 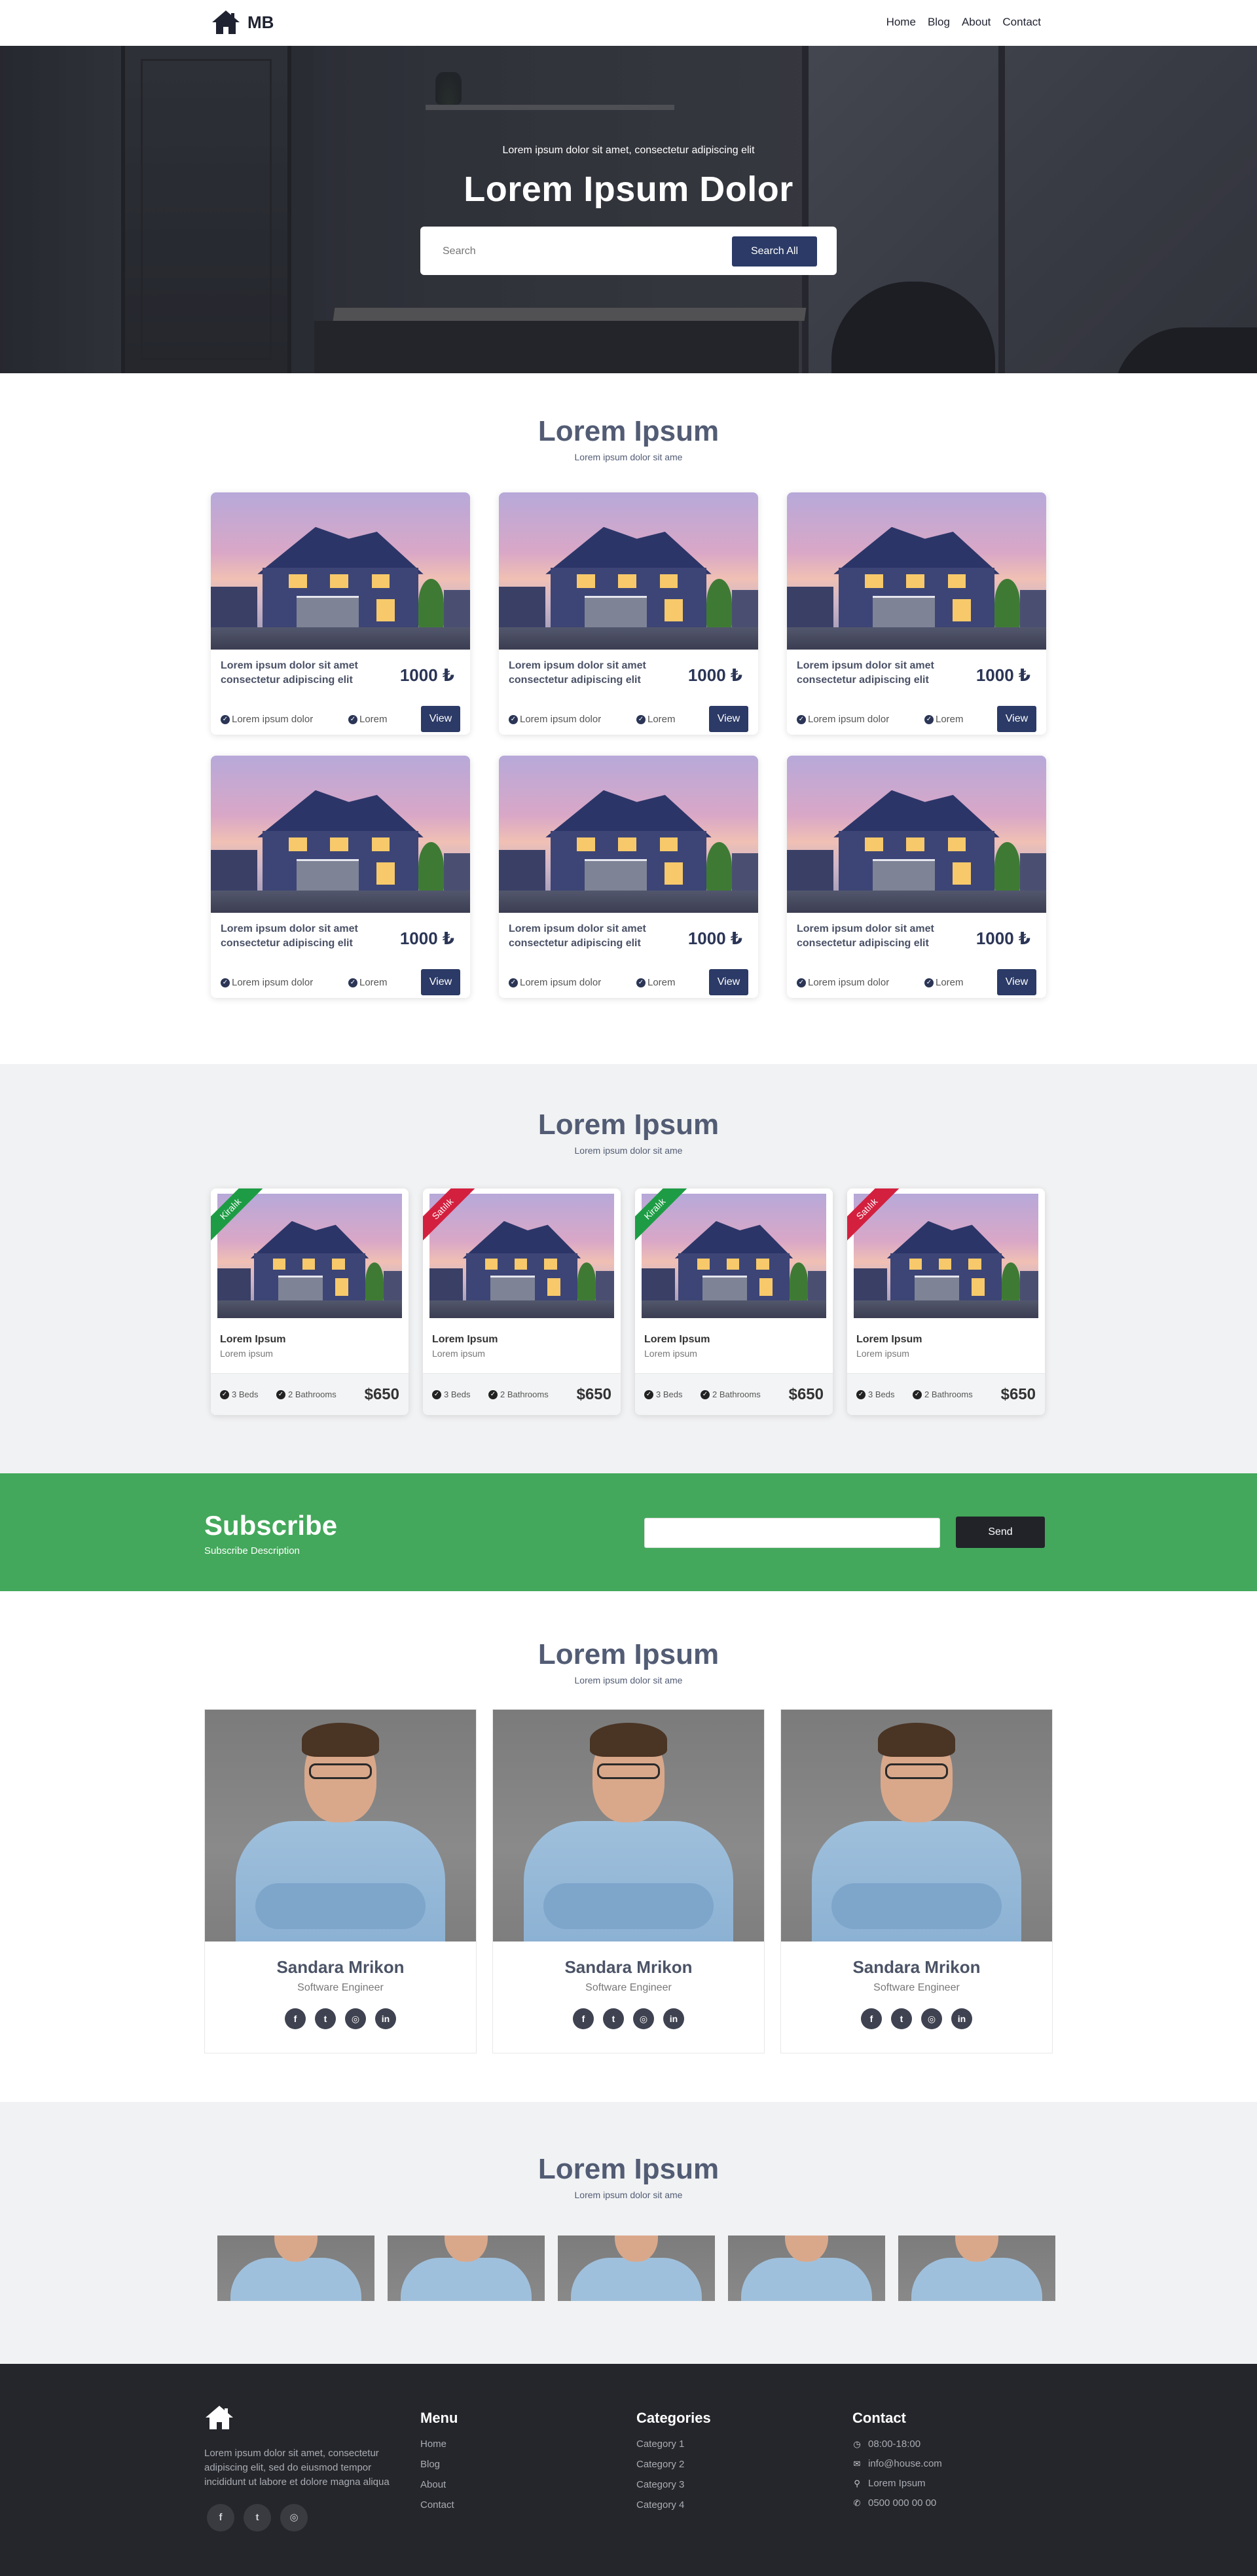 I want to click on subscribe-title: Subscribe, so click(x=271, y=1525).